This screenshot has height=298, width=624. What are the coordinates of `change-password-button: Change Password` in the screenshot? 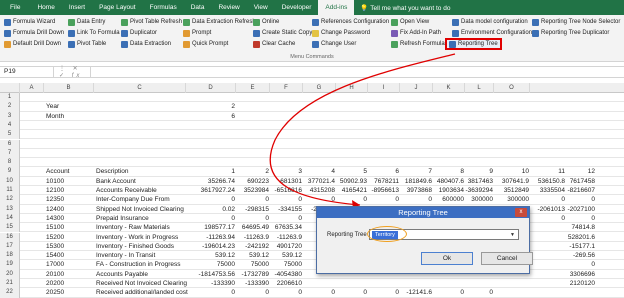 It's located at (341, 33).